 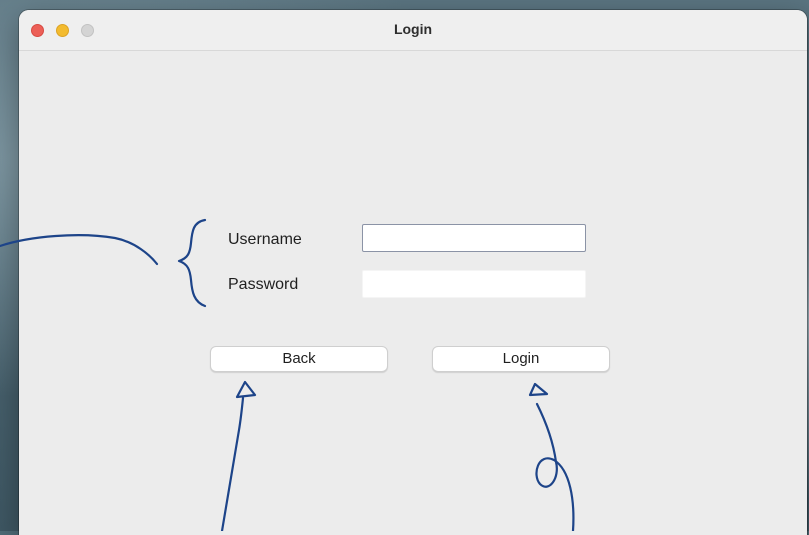 I want to click on login-button: Login, so click(x=521, y=359).